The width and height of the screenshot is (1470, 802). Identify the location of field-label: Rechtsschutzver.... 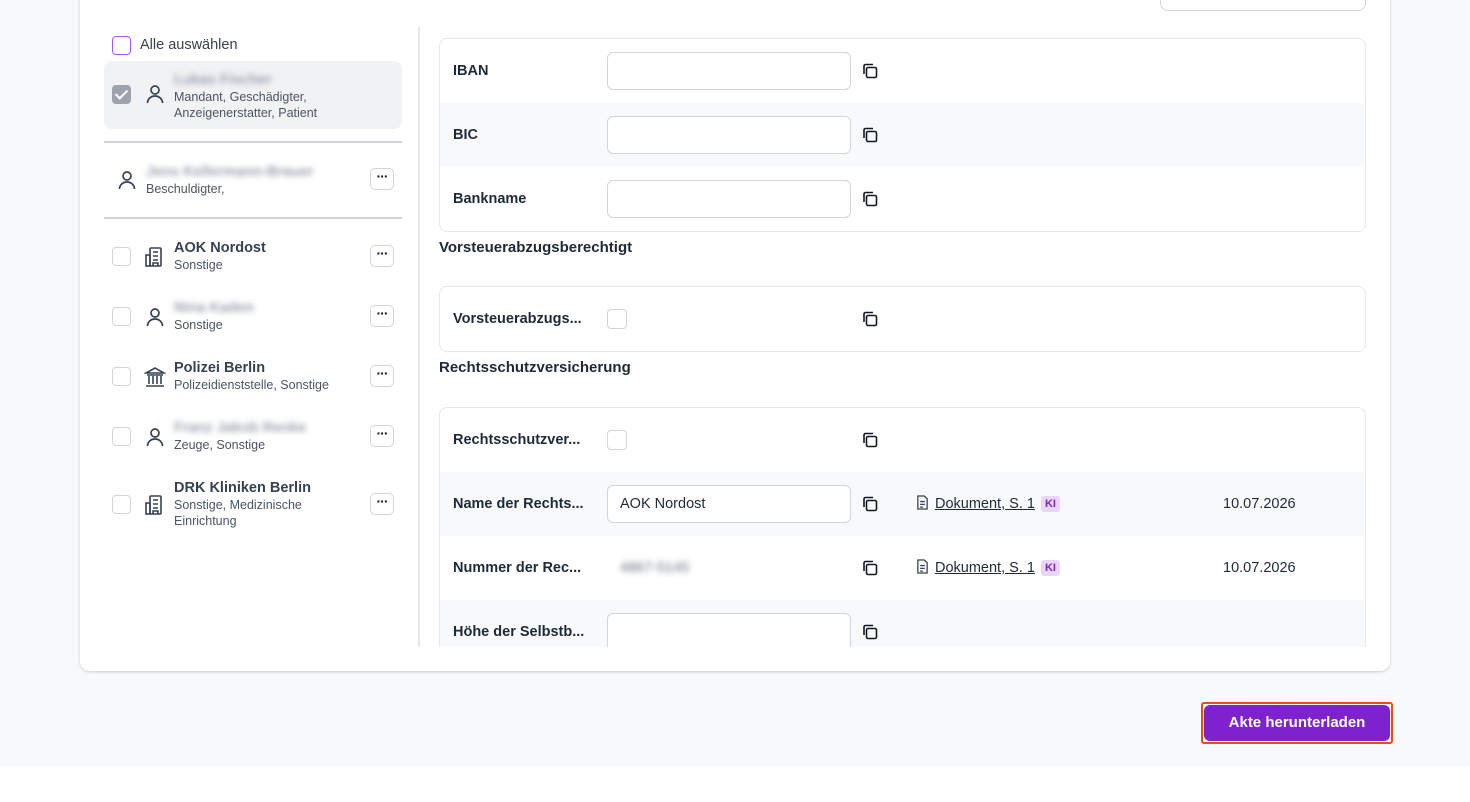
(517, 440).